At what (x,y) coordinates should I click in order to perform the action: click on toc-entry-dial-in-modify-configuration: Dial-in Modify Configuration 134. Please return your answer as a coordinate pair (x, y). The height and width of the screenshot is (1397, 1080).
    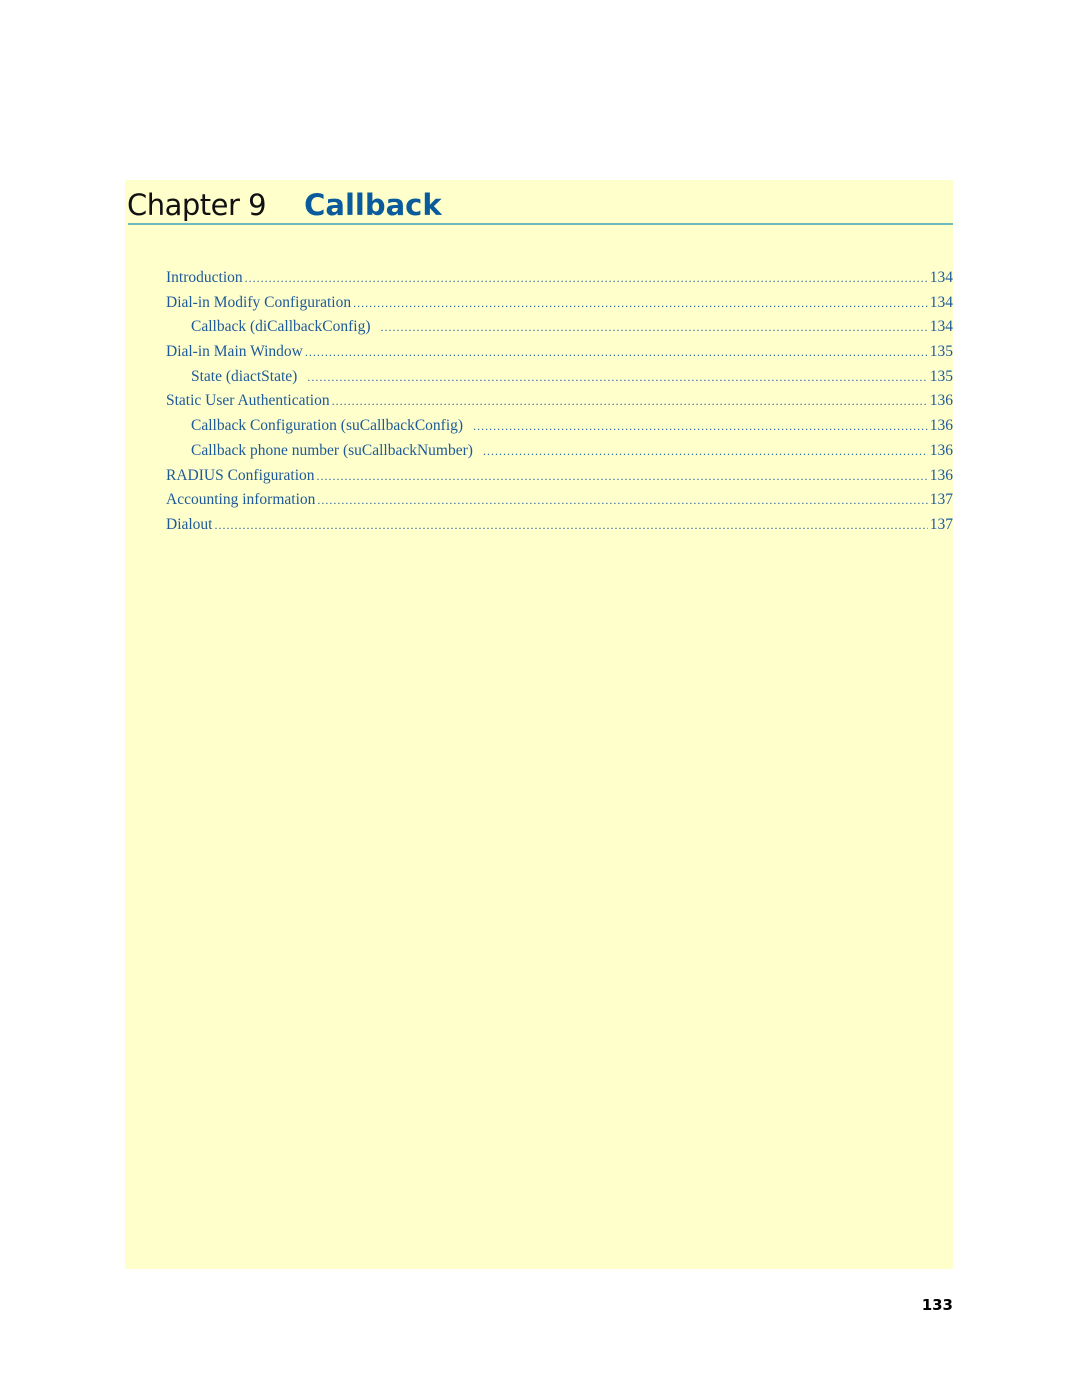
    Looking at the image, I should click on (559, 303).